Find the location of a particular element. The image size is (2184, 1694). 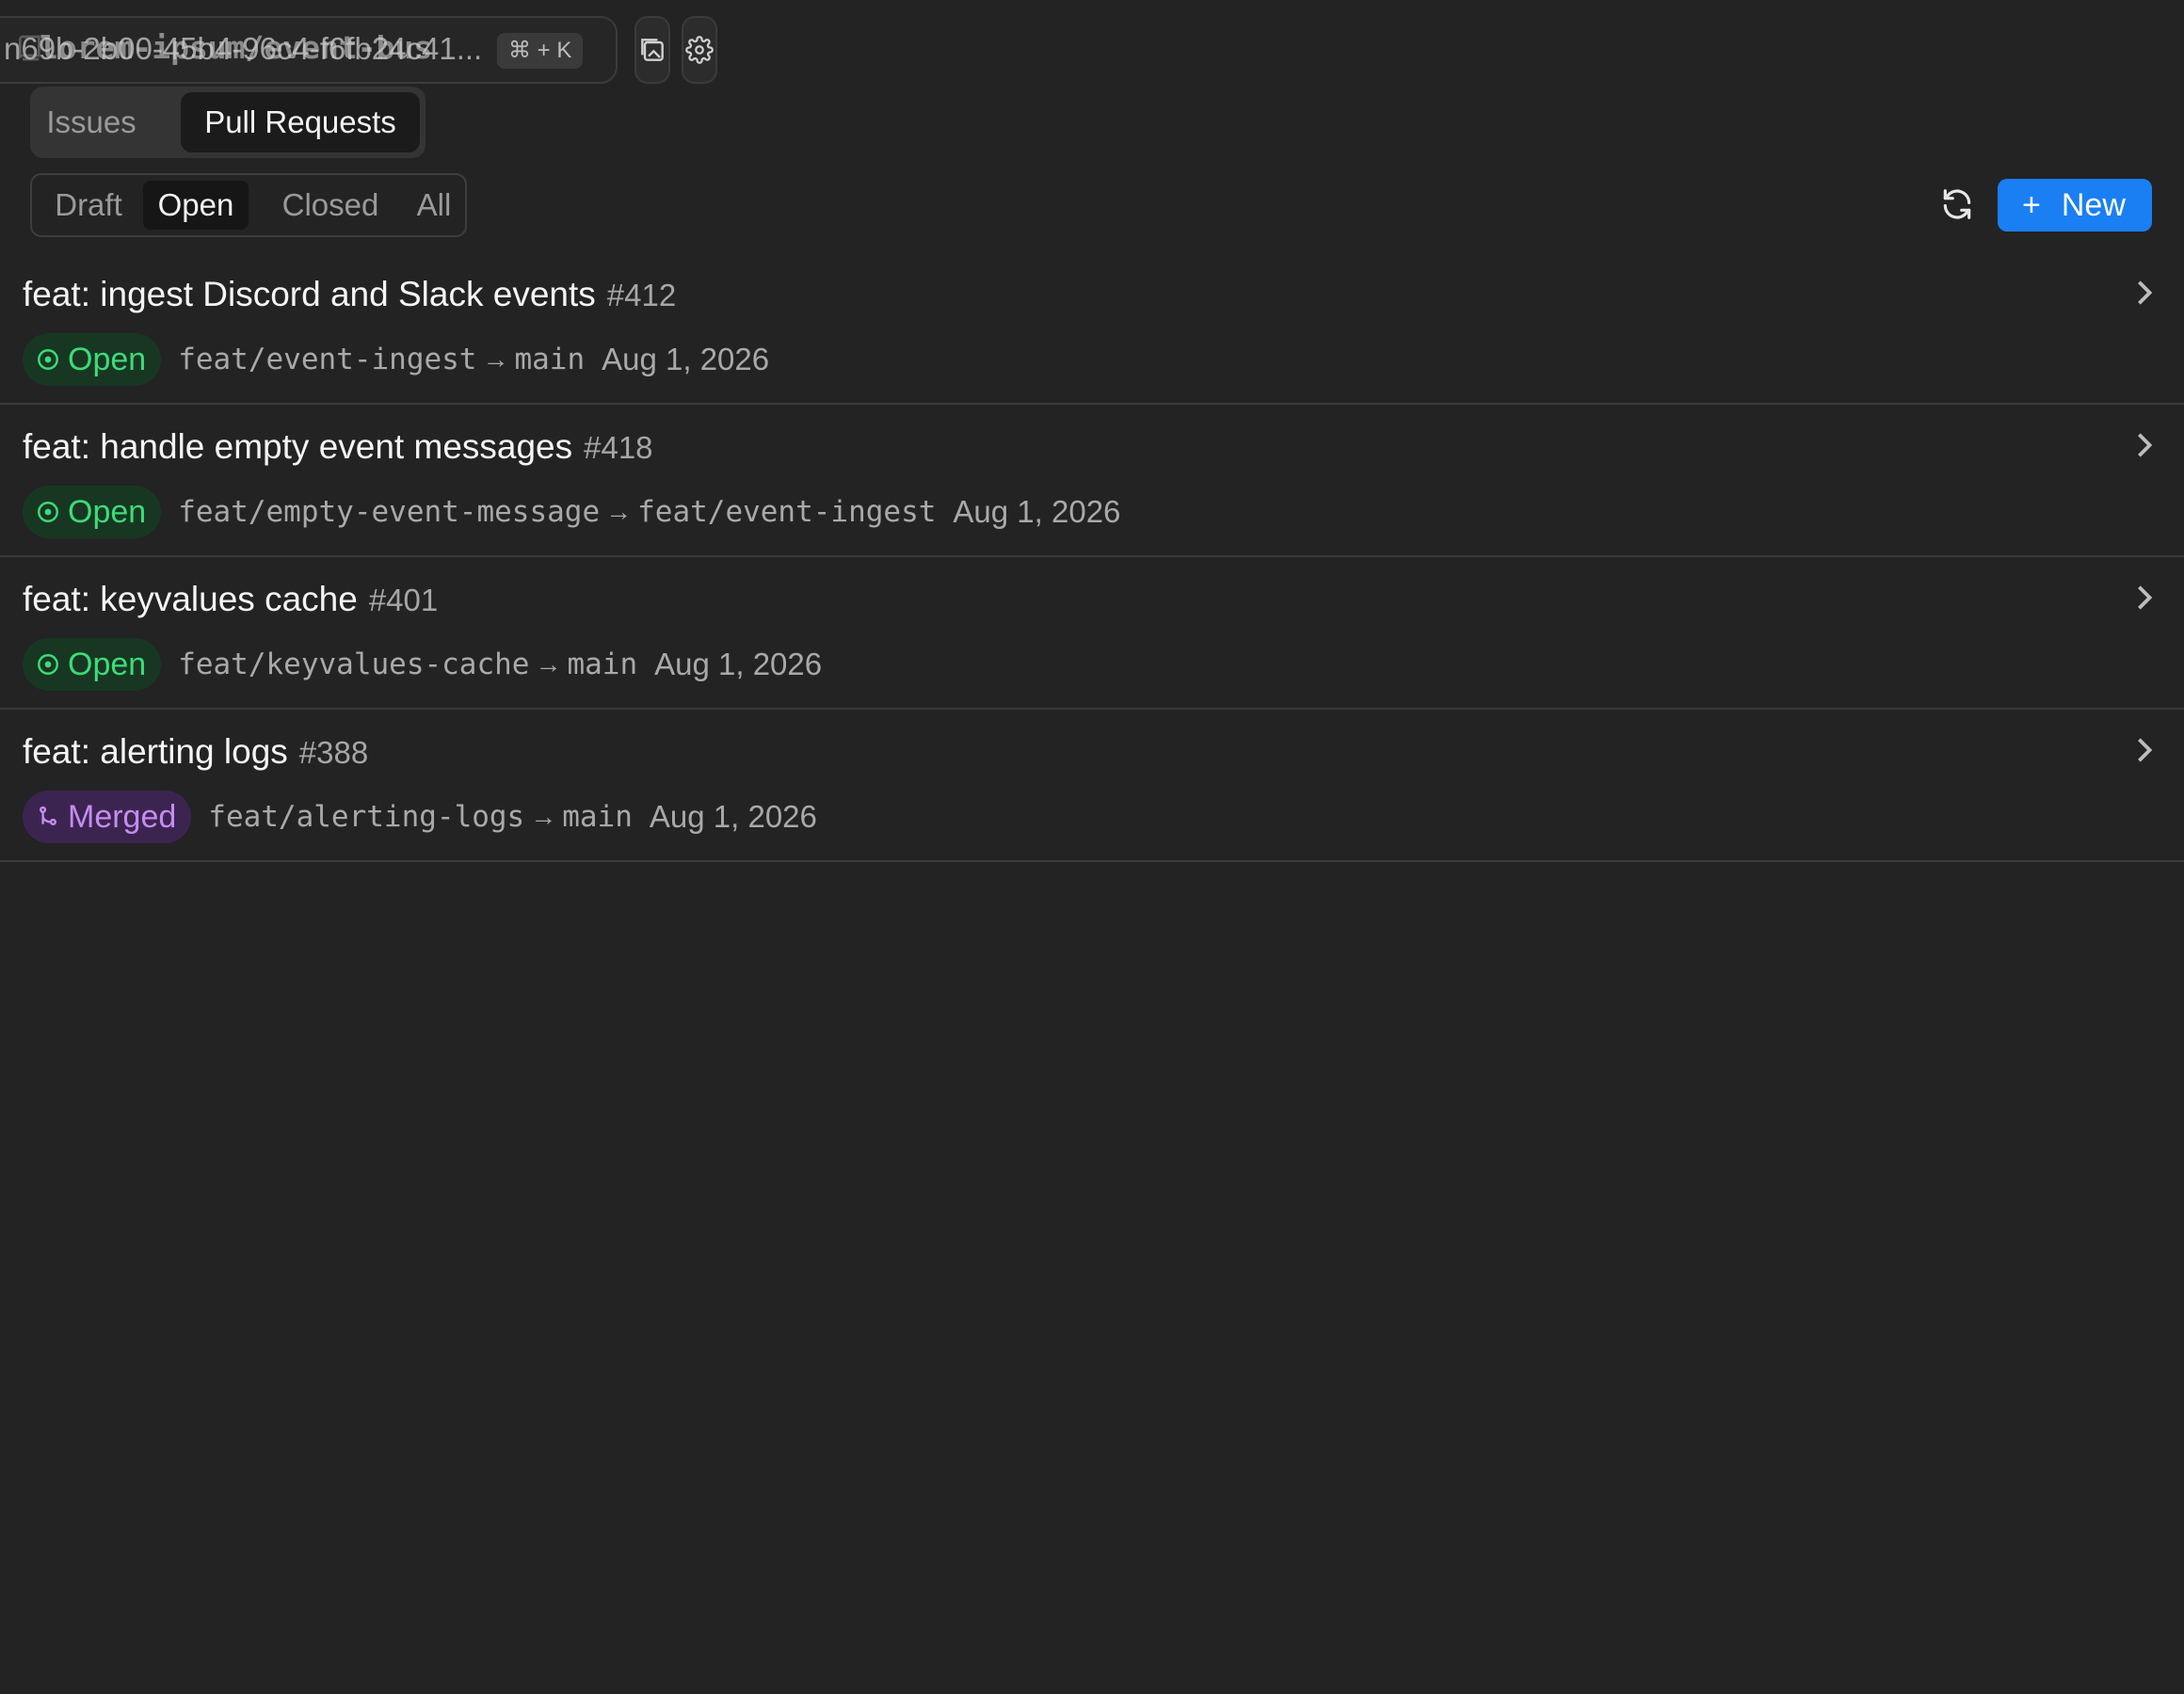

filter-draft: Draft is located at coordinates (88, 205).